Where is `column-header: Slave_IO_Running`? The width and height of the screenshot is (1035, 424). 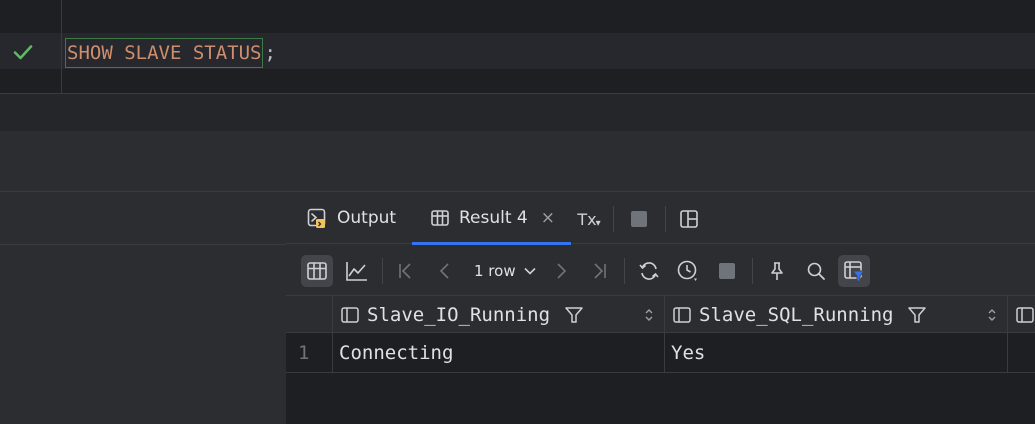 column-header: Slave_IO_Running is located at coordinates (499, 314).